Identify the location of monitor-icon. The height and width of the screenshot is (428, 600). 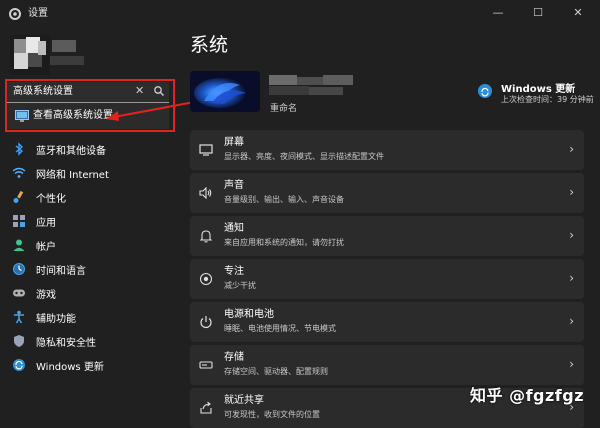
(206, 150).